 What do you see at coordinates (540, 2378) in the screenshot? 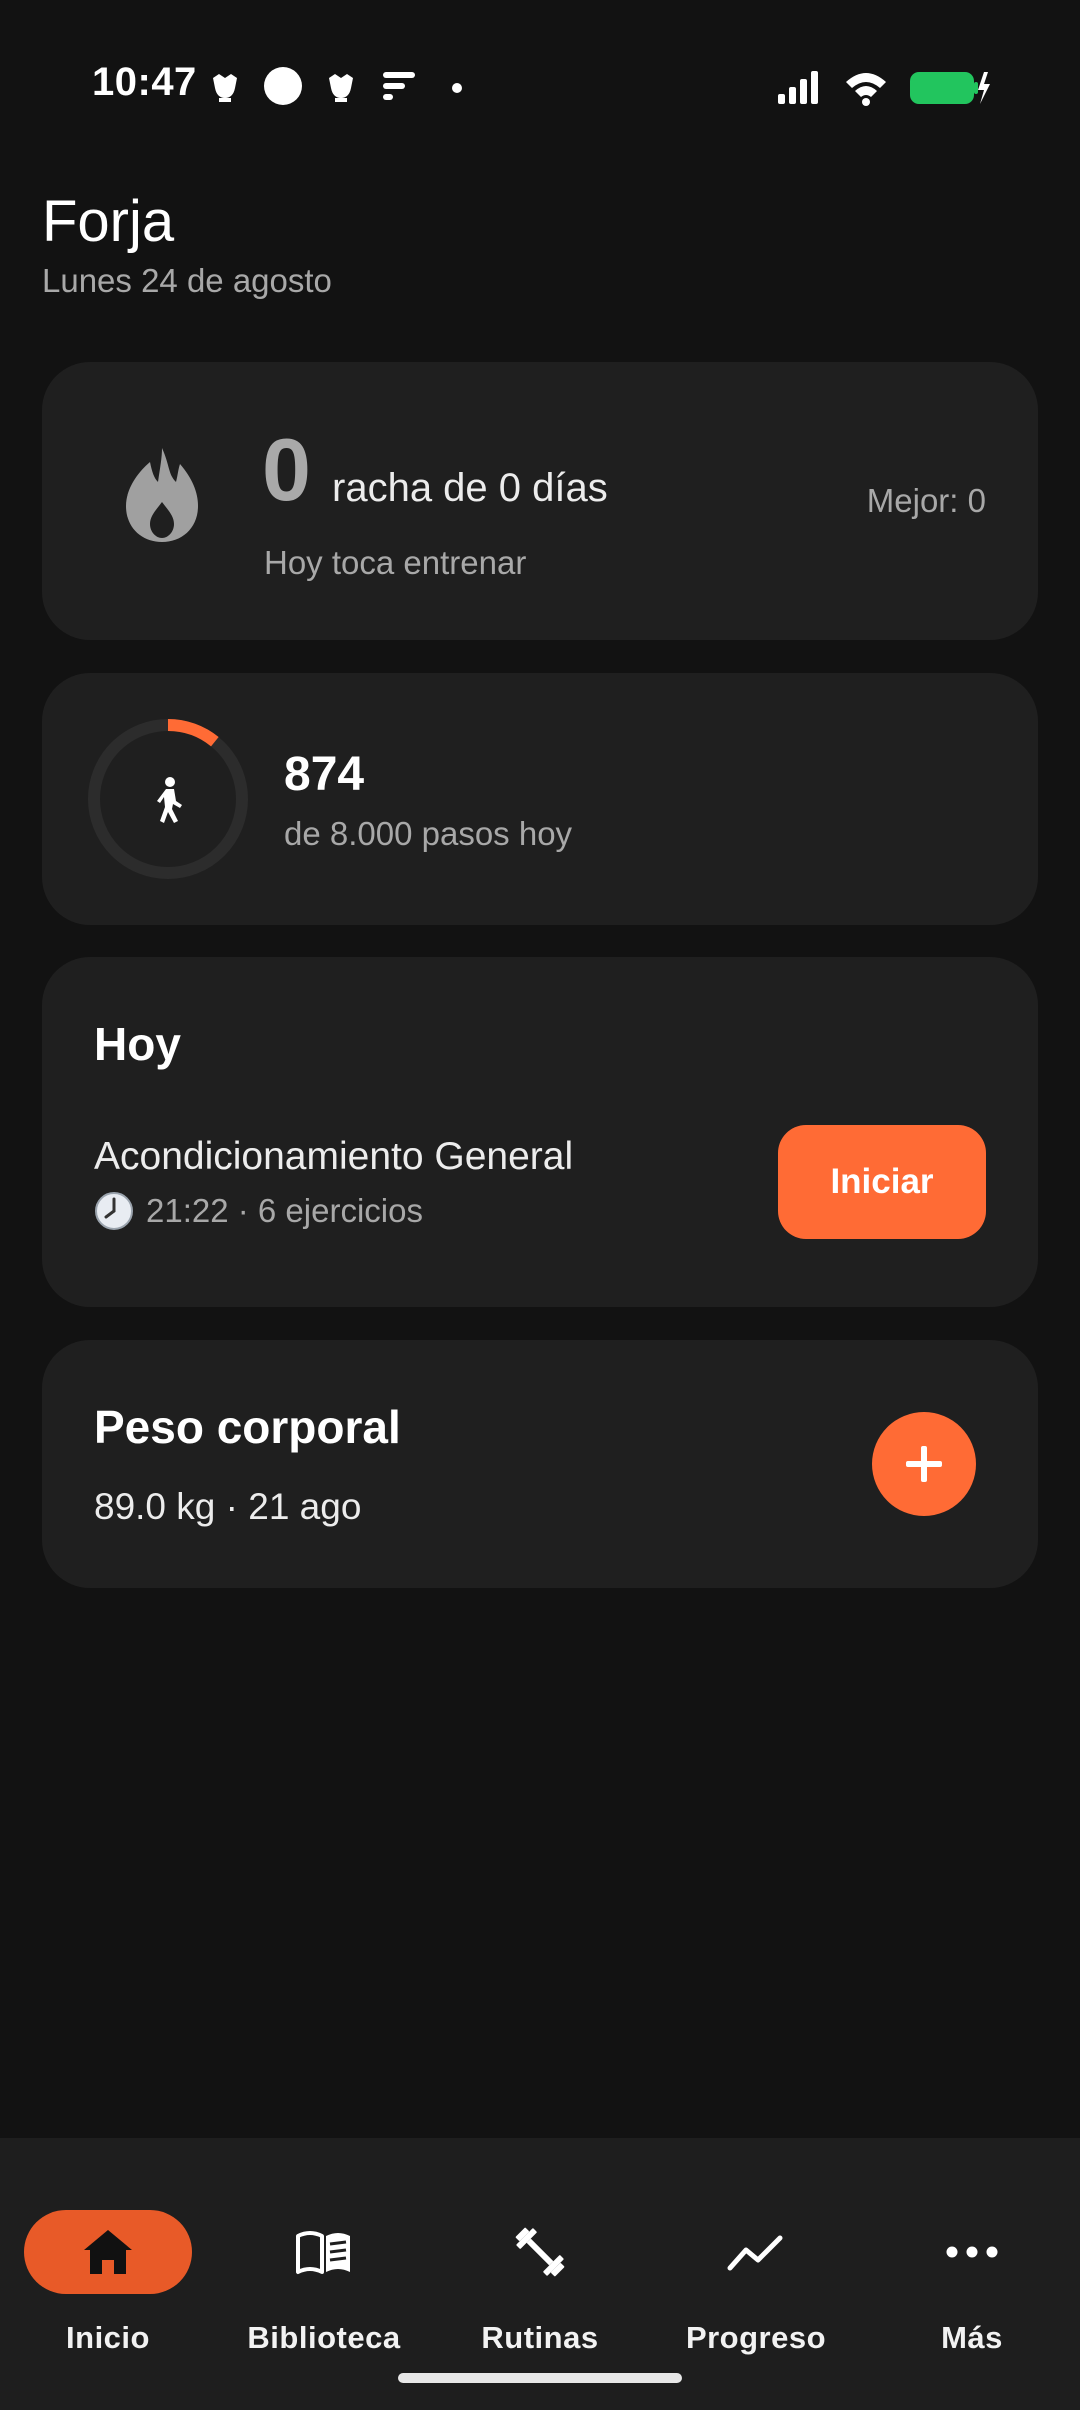
I see `home-indicator` at bounding box center [540, 2378].